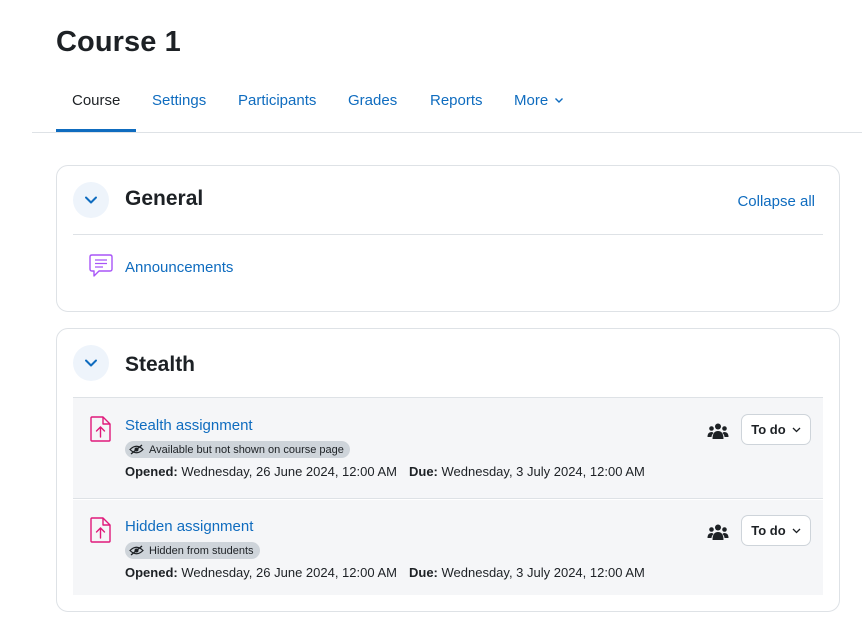 The image size is (862, 623). I want to click on active-tab-indicator, so click(96, 130).